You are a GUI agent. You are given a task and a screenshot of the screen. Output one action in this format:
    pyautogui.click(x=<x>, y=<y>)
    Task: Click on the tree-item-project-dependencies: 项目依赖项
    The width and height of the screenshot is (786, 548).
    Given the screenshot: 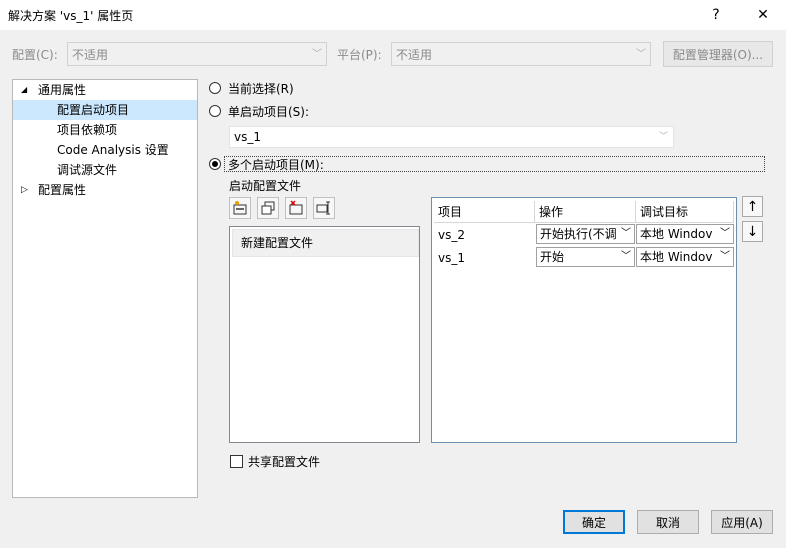 What is the action you would take?
    pyautogui.click(x=105, y=130)
    